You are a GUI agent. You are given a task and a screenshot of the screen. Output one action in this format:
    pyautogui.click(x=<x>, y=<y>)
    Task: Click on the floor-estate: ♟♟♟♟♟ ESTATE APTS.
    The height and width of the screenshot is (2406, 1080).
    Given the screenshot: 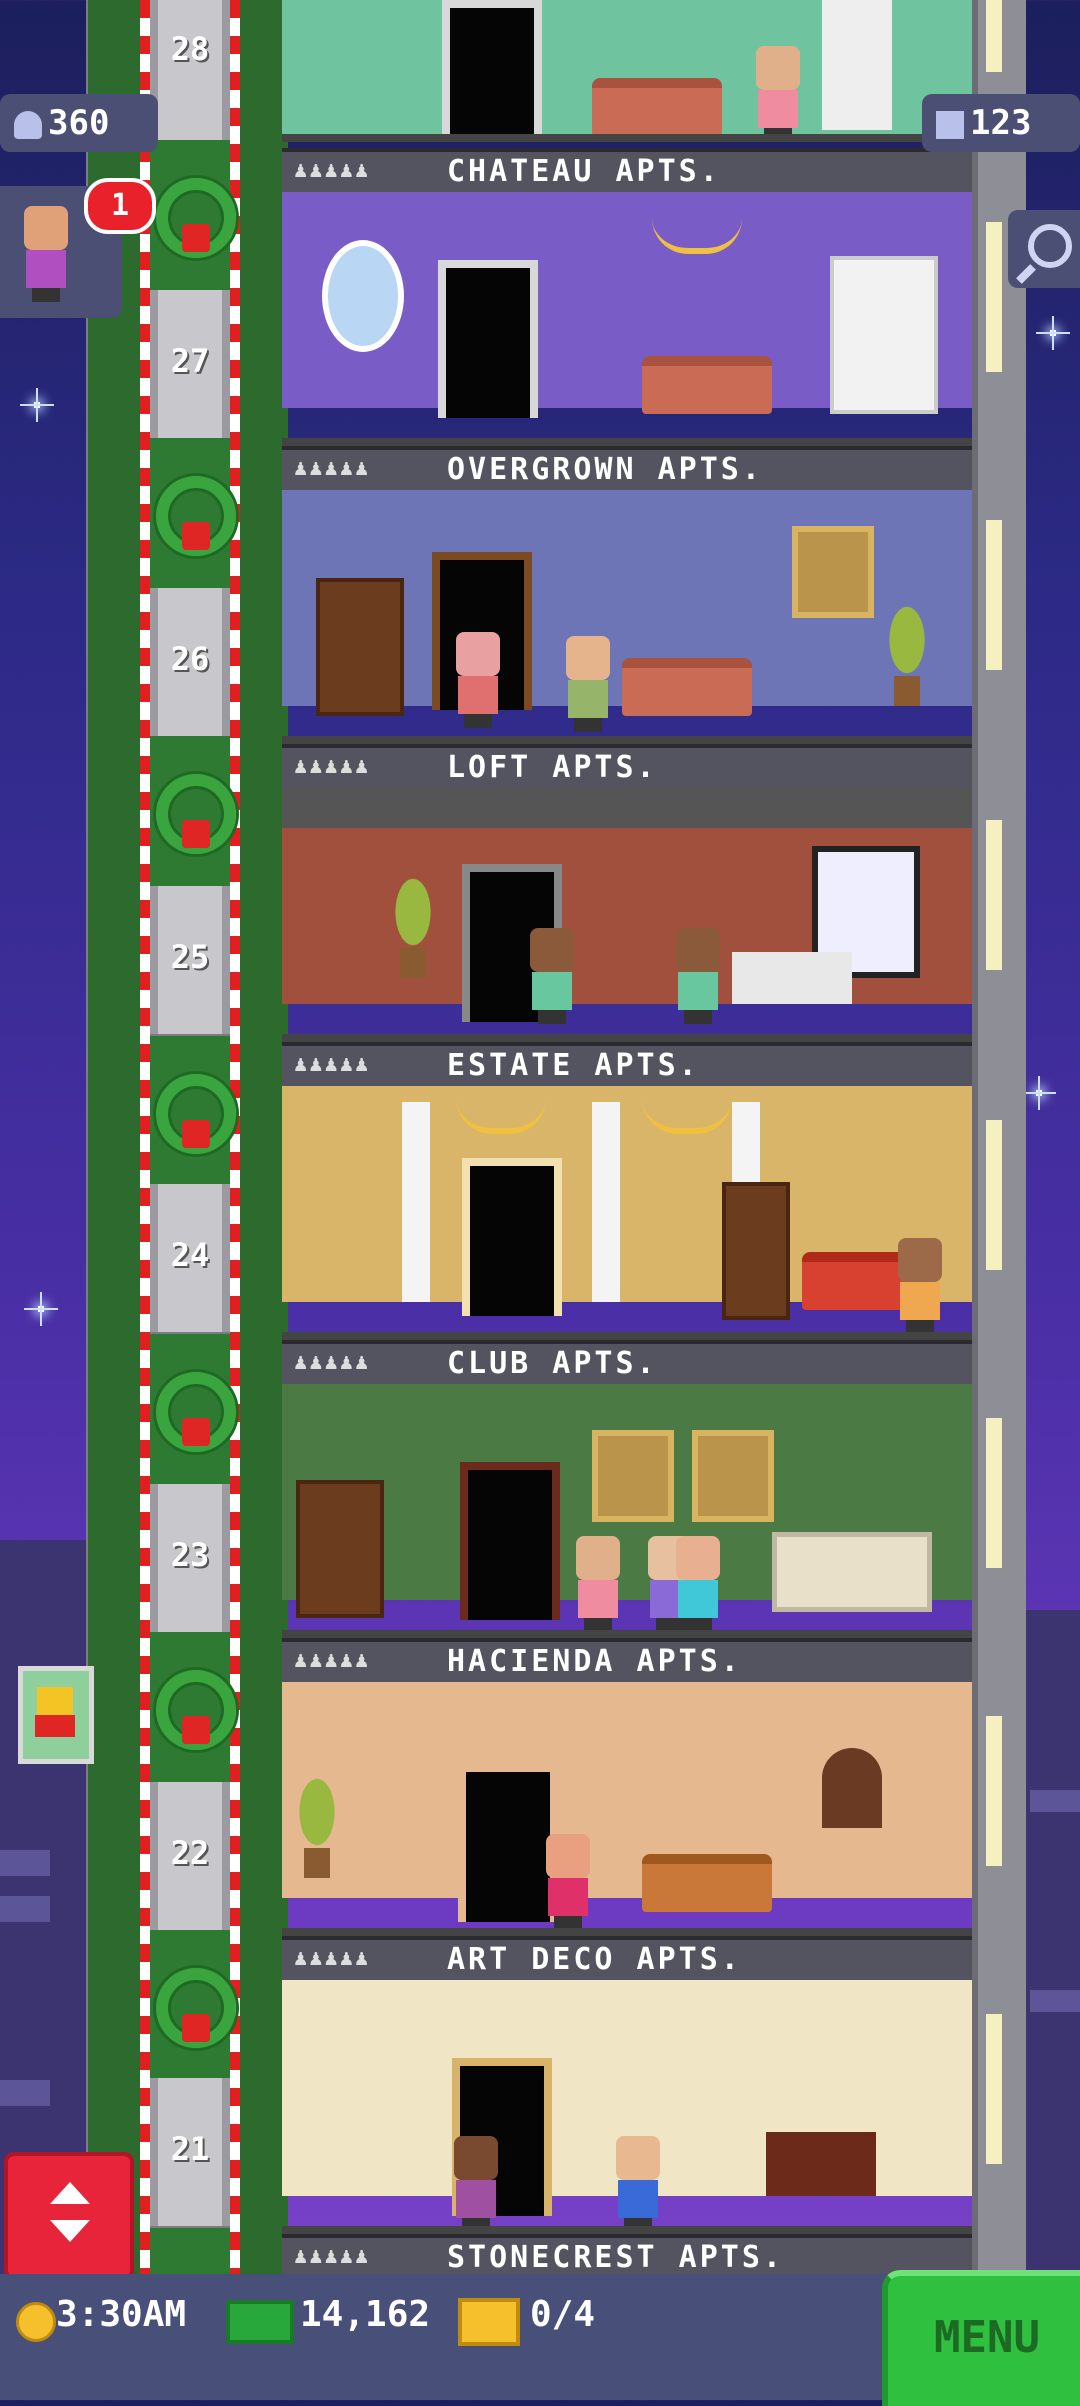 What is the action you would take?
    pyautogui.click(x=627, y=1192)
    